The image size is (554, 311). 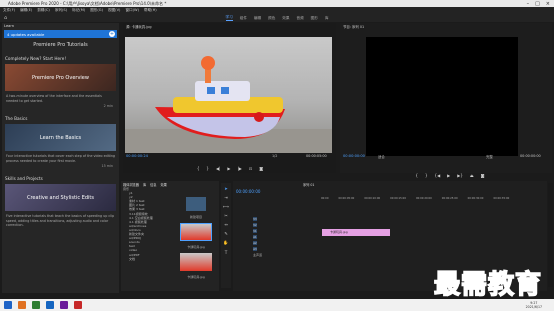 I want to click on program-preview, so click(x=442, y=96).